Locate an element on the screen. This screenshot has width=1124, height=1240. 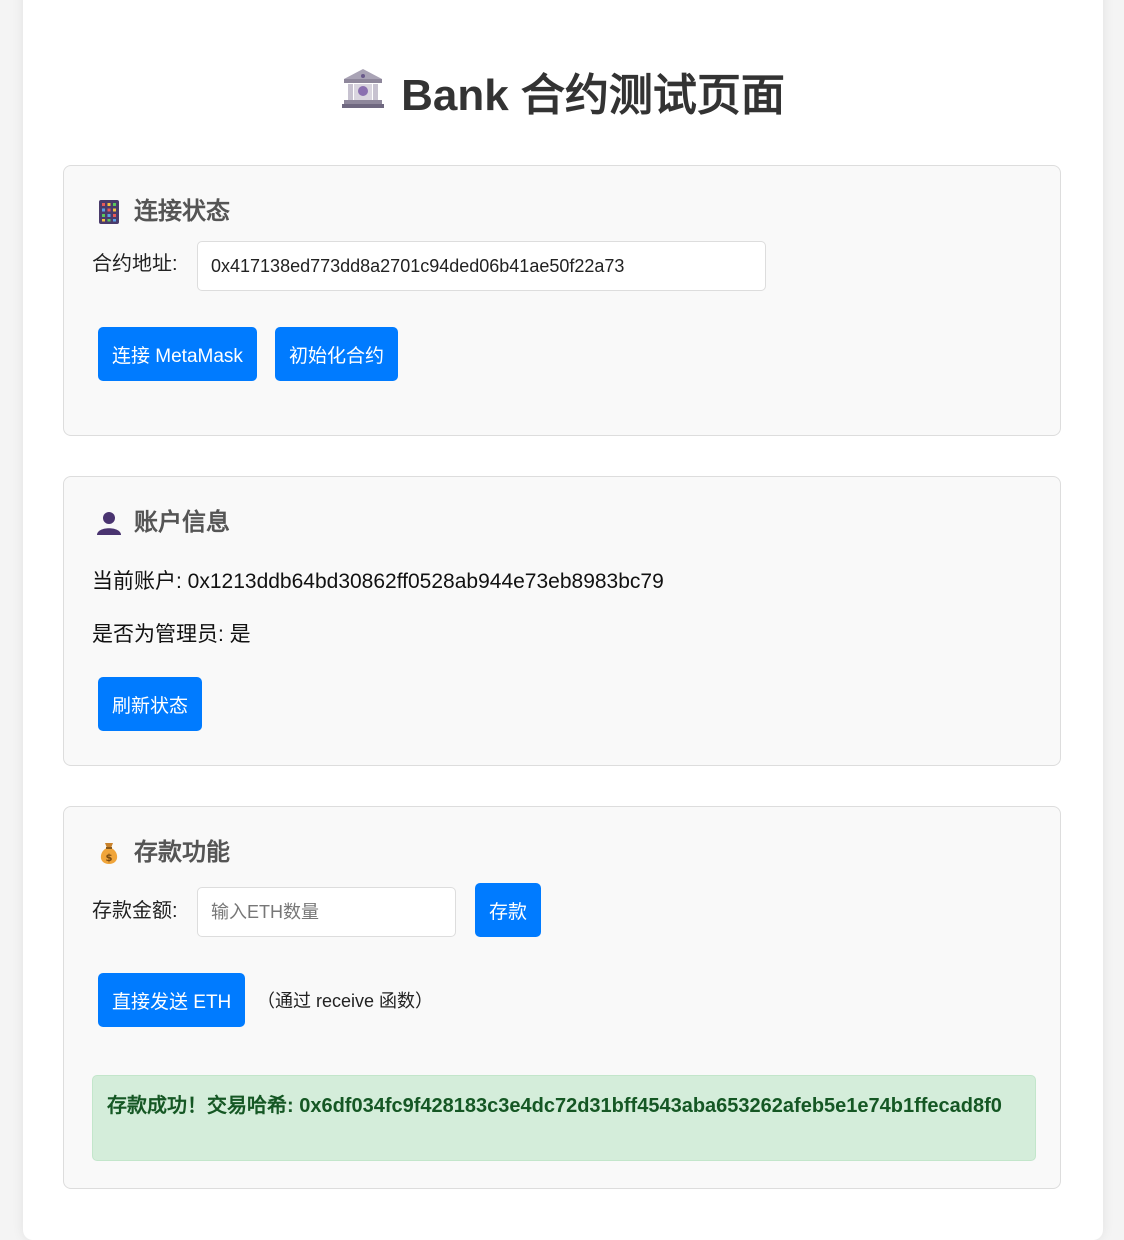
connection-section-title: 连接状态 is located at coordinates (163, 212).